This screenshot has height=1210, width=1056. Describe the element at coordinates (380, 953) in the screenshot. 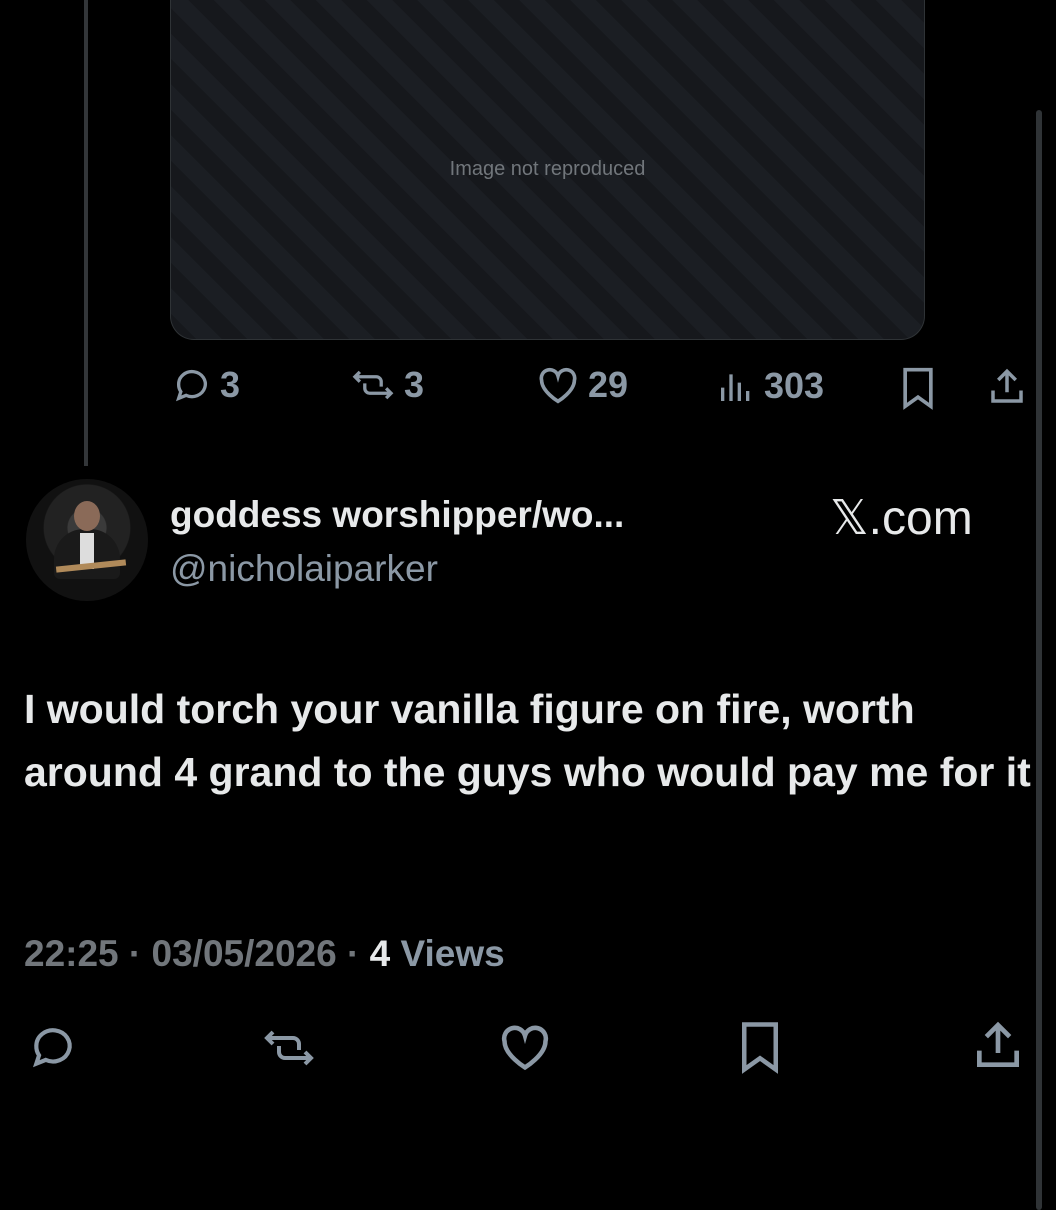

I see `post-views-count: 4` at that location.